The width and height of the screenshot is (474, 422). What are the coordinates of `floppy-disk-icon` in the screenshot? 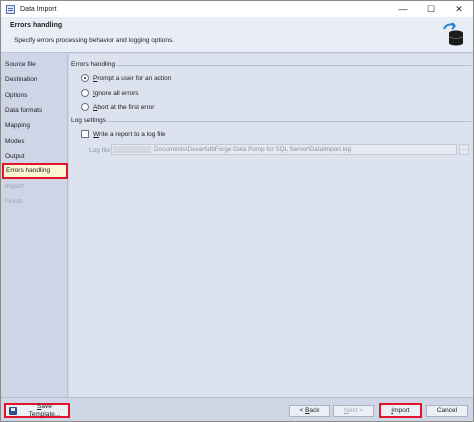 It's located at (13, 410).